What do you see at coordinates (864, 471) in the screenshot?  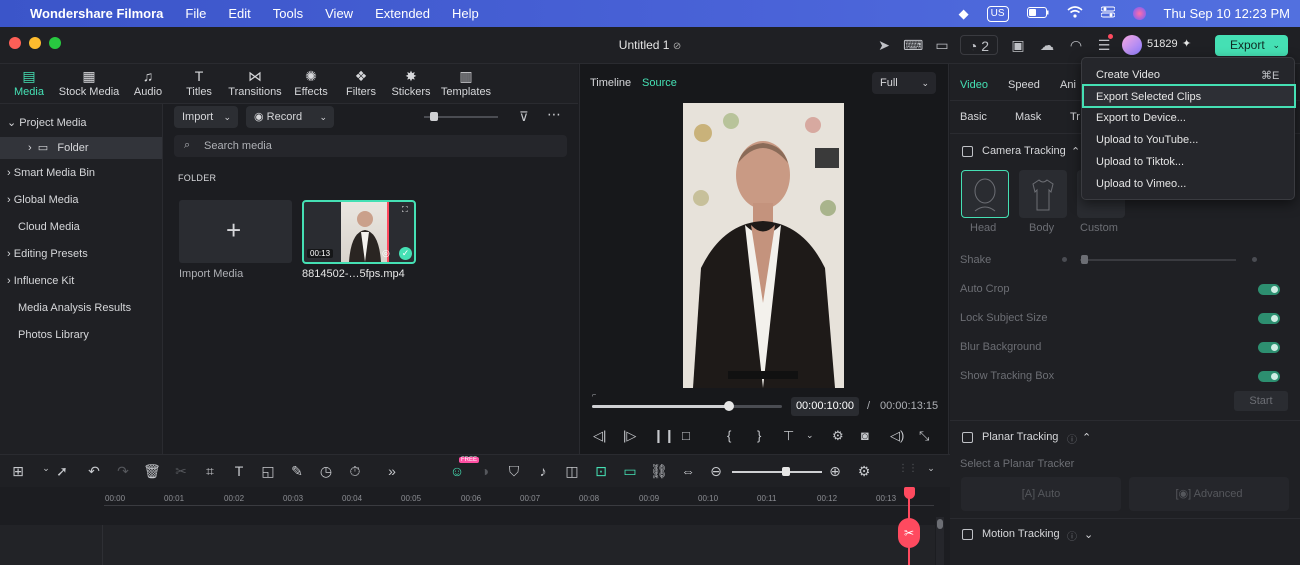 I see `timeline-settings-icon: ⚙` at bounding box center [864, 471].